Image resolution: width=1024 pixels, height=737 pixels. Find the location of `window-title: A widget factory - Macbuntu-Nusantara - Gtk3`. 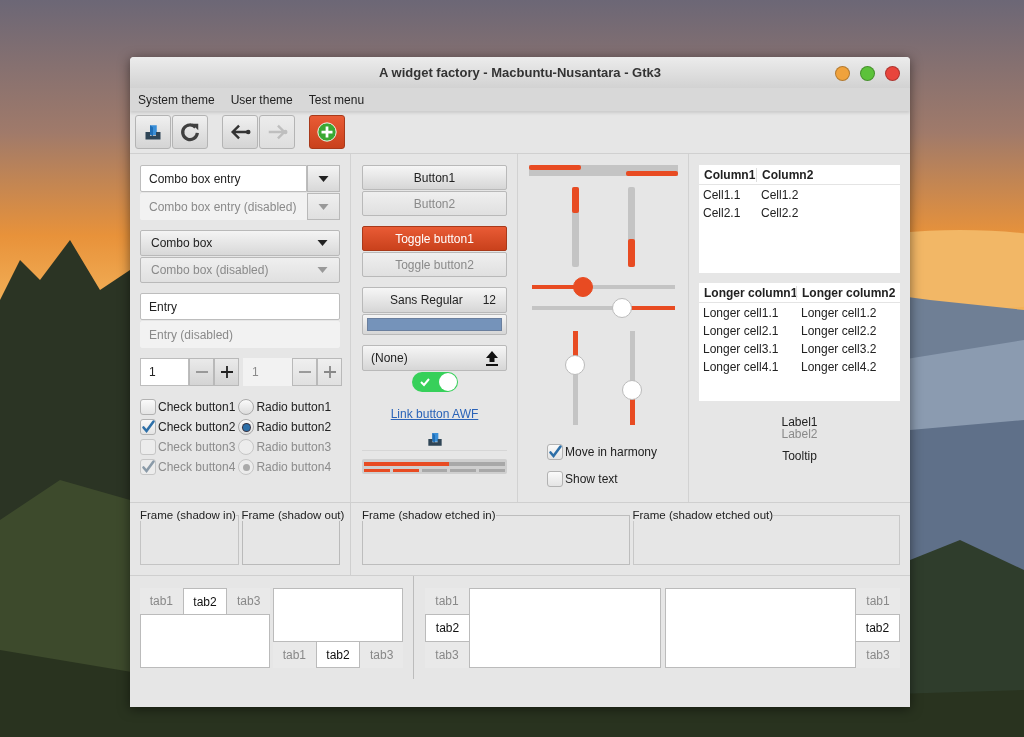

window-title: A widget factory - Macbuntu-Nusantara - Gtk3 is located at coordinates (520, 72).